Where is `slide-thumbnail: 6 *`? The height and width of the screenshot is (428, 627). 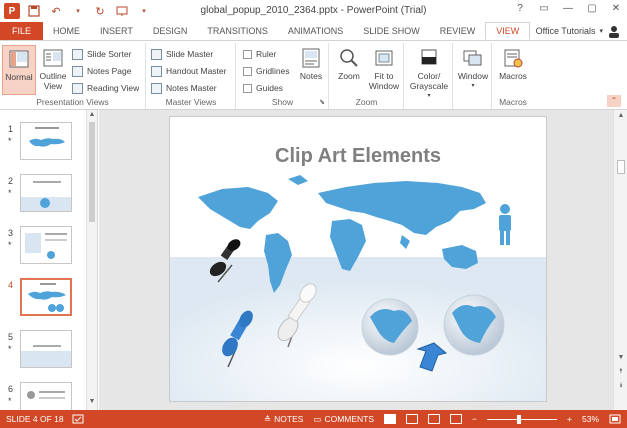 slide-thumbnail: 6 * is located at coordinates (43, 396).